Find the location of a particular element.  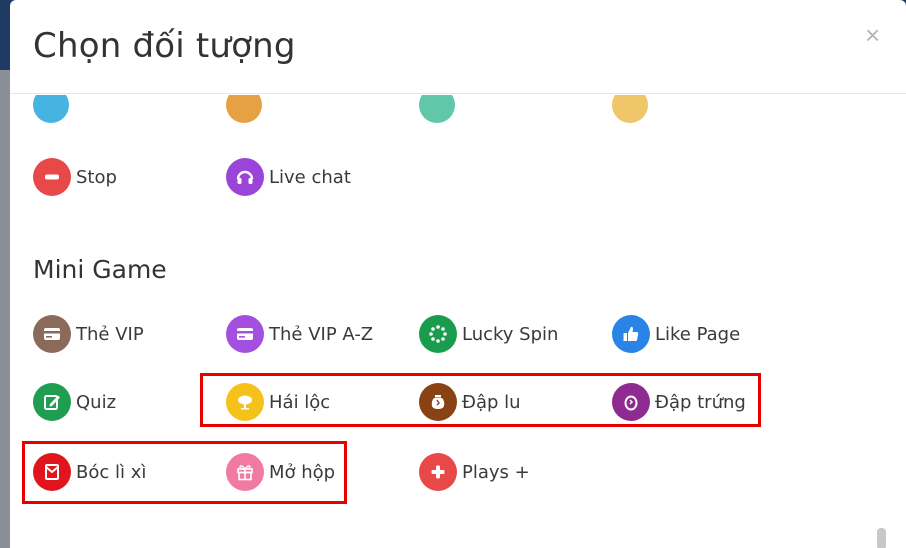

edit-icon is located at coordinates (52, 402).